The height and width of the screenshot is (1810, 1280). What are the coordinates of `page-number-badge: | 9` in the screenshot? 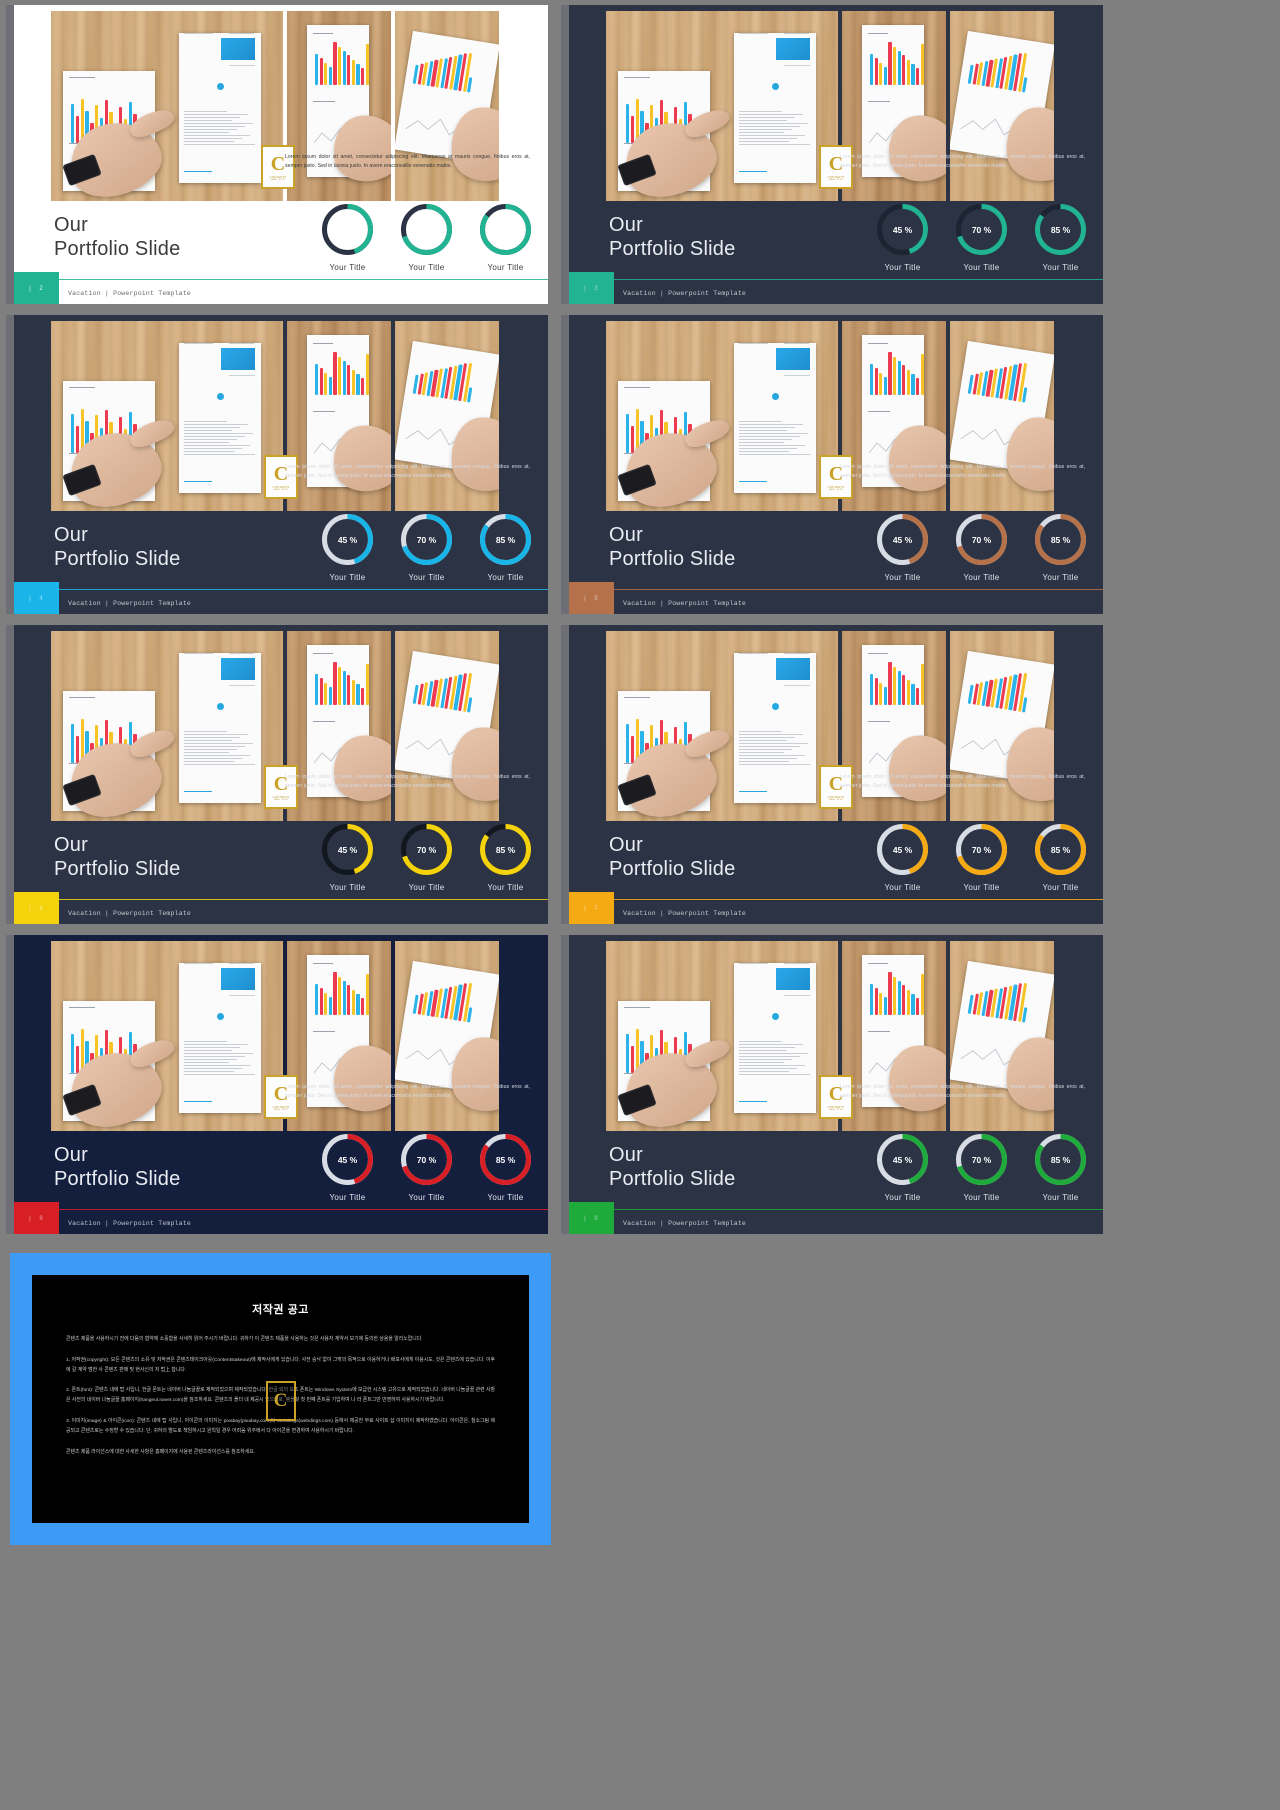 It's located at (591, 1218).